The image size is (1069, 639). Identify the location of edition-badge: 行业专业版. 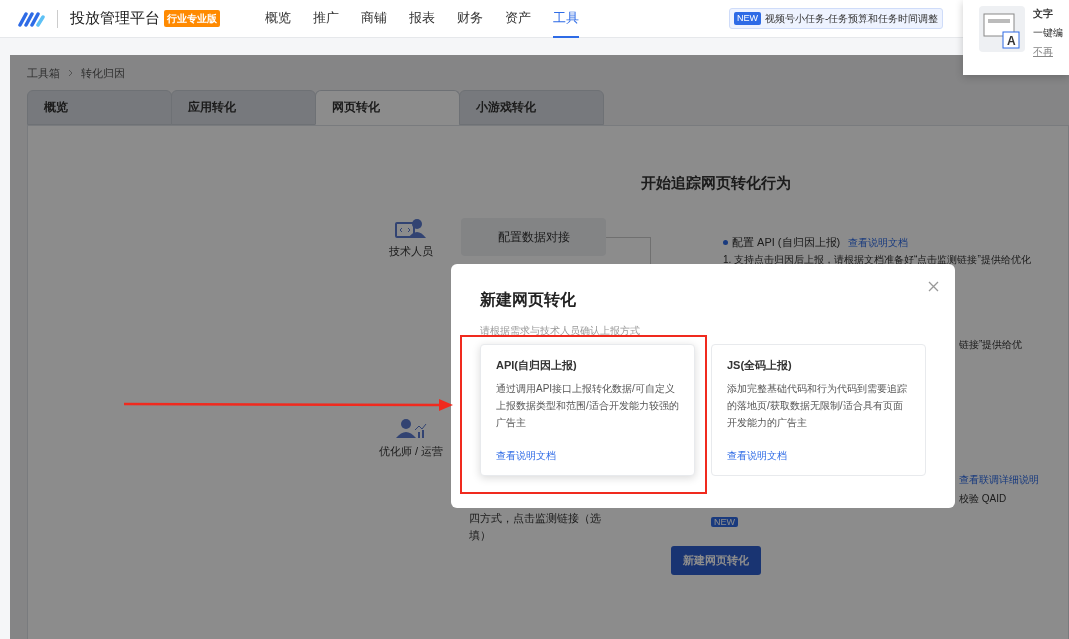
(192, 18).